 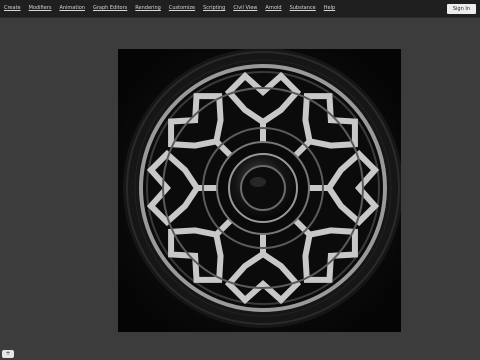 What do you see at coordinates (273, 8) in the screenshot?
I see `menu-arnold: Arnold` at bounding box center [273, 8].